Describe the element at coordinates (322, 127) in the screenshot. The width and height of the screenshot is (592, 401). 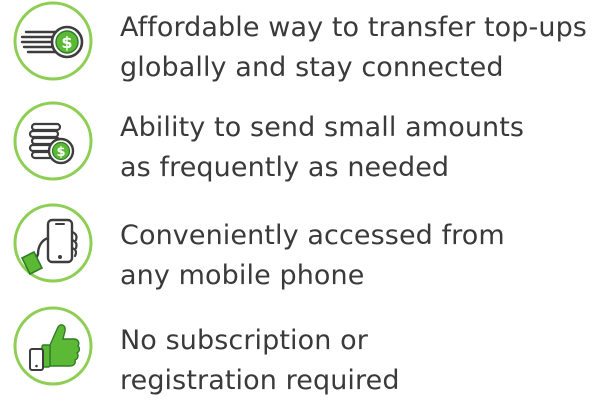
I see `benefit-line-1: Ability to send small amounts` at that location.